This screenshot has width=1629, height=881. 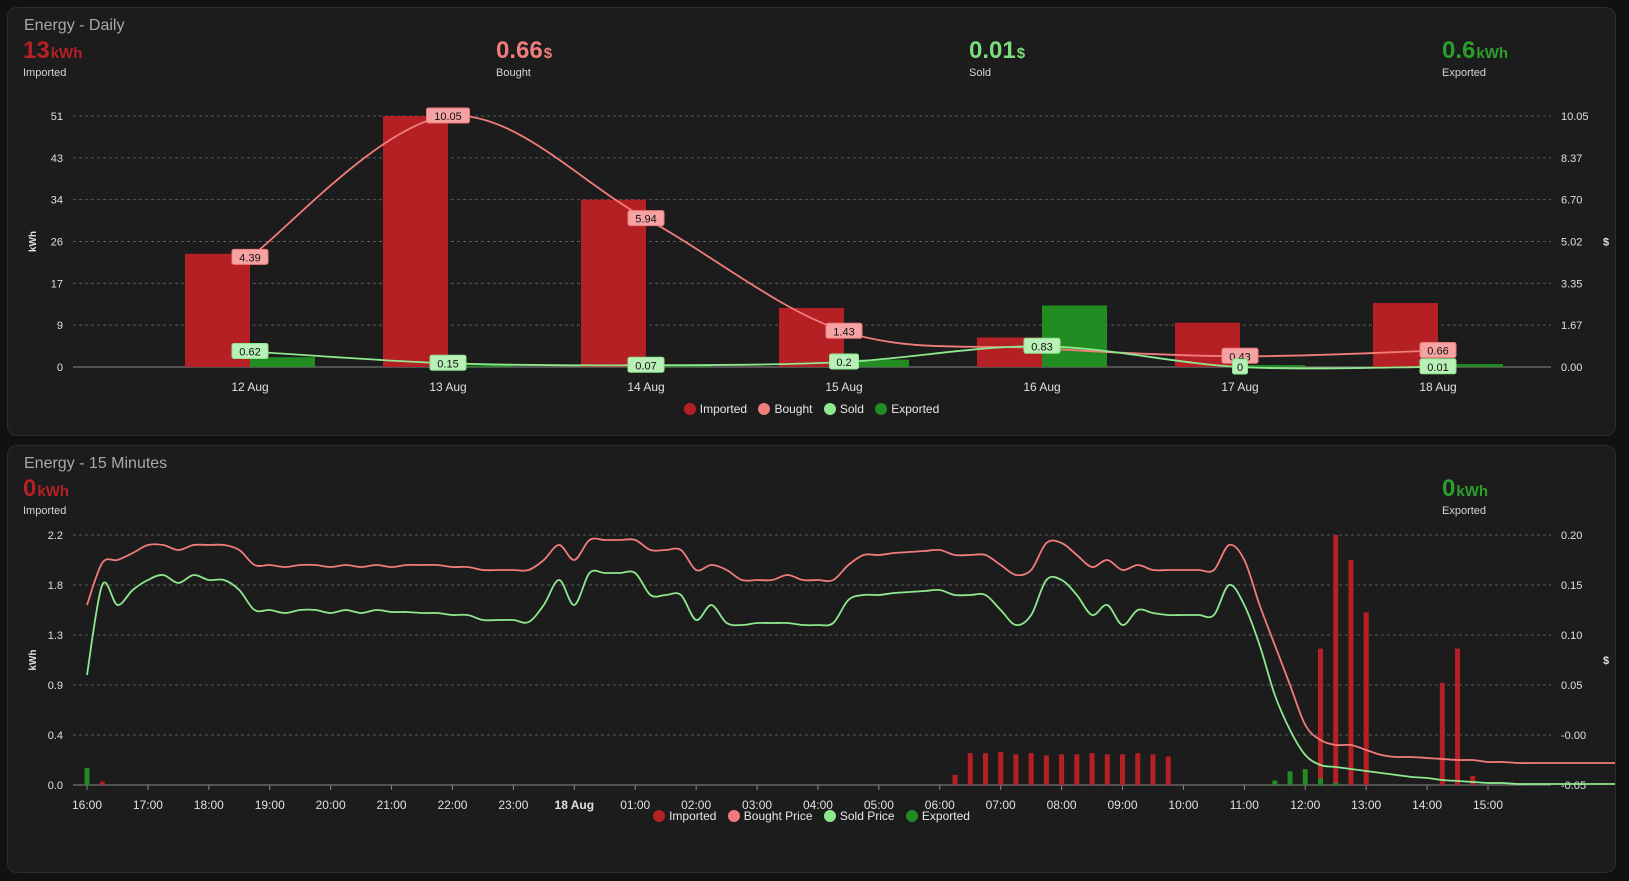 I want to click on y2-tick-label: 0.10, so click(x=1571, y=636).